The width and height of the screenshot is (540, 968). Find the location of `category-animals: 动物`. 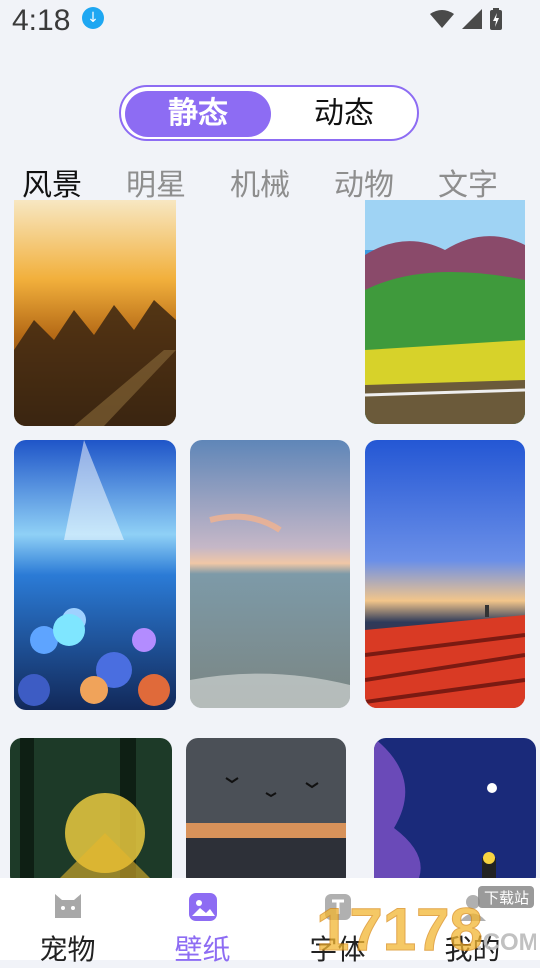

category-animals: 动物 is located at coordinates (364, 182).